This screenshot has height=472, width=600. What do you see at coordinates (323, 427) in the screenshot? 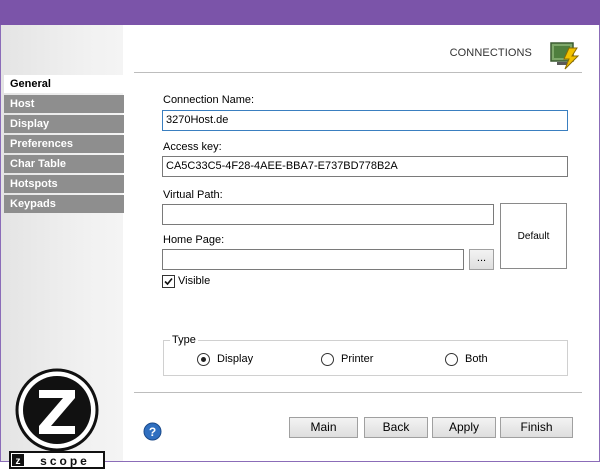
I see `main-button: Main` at bounding box center [323, 427].